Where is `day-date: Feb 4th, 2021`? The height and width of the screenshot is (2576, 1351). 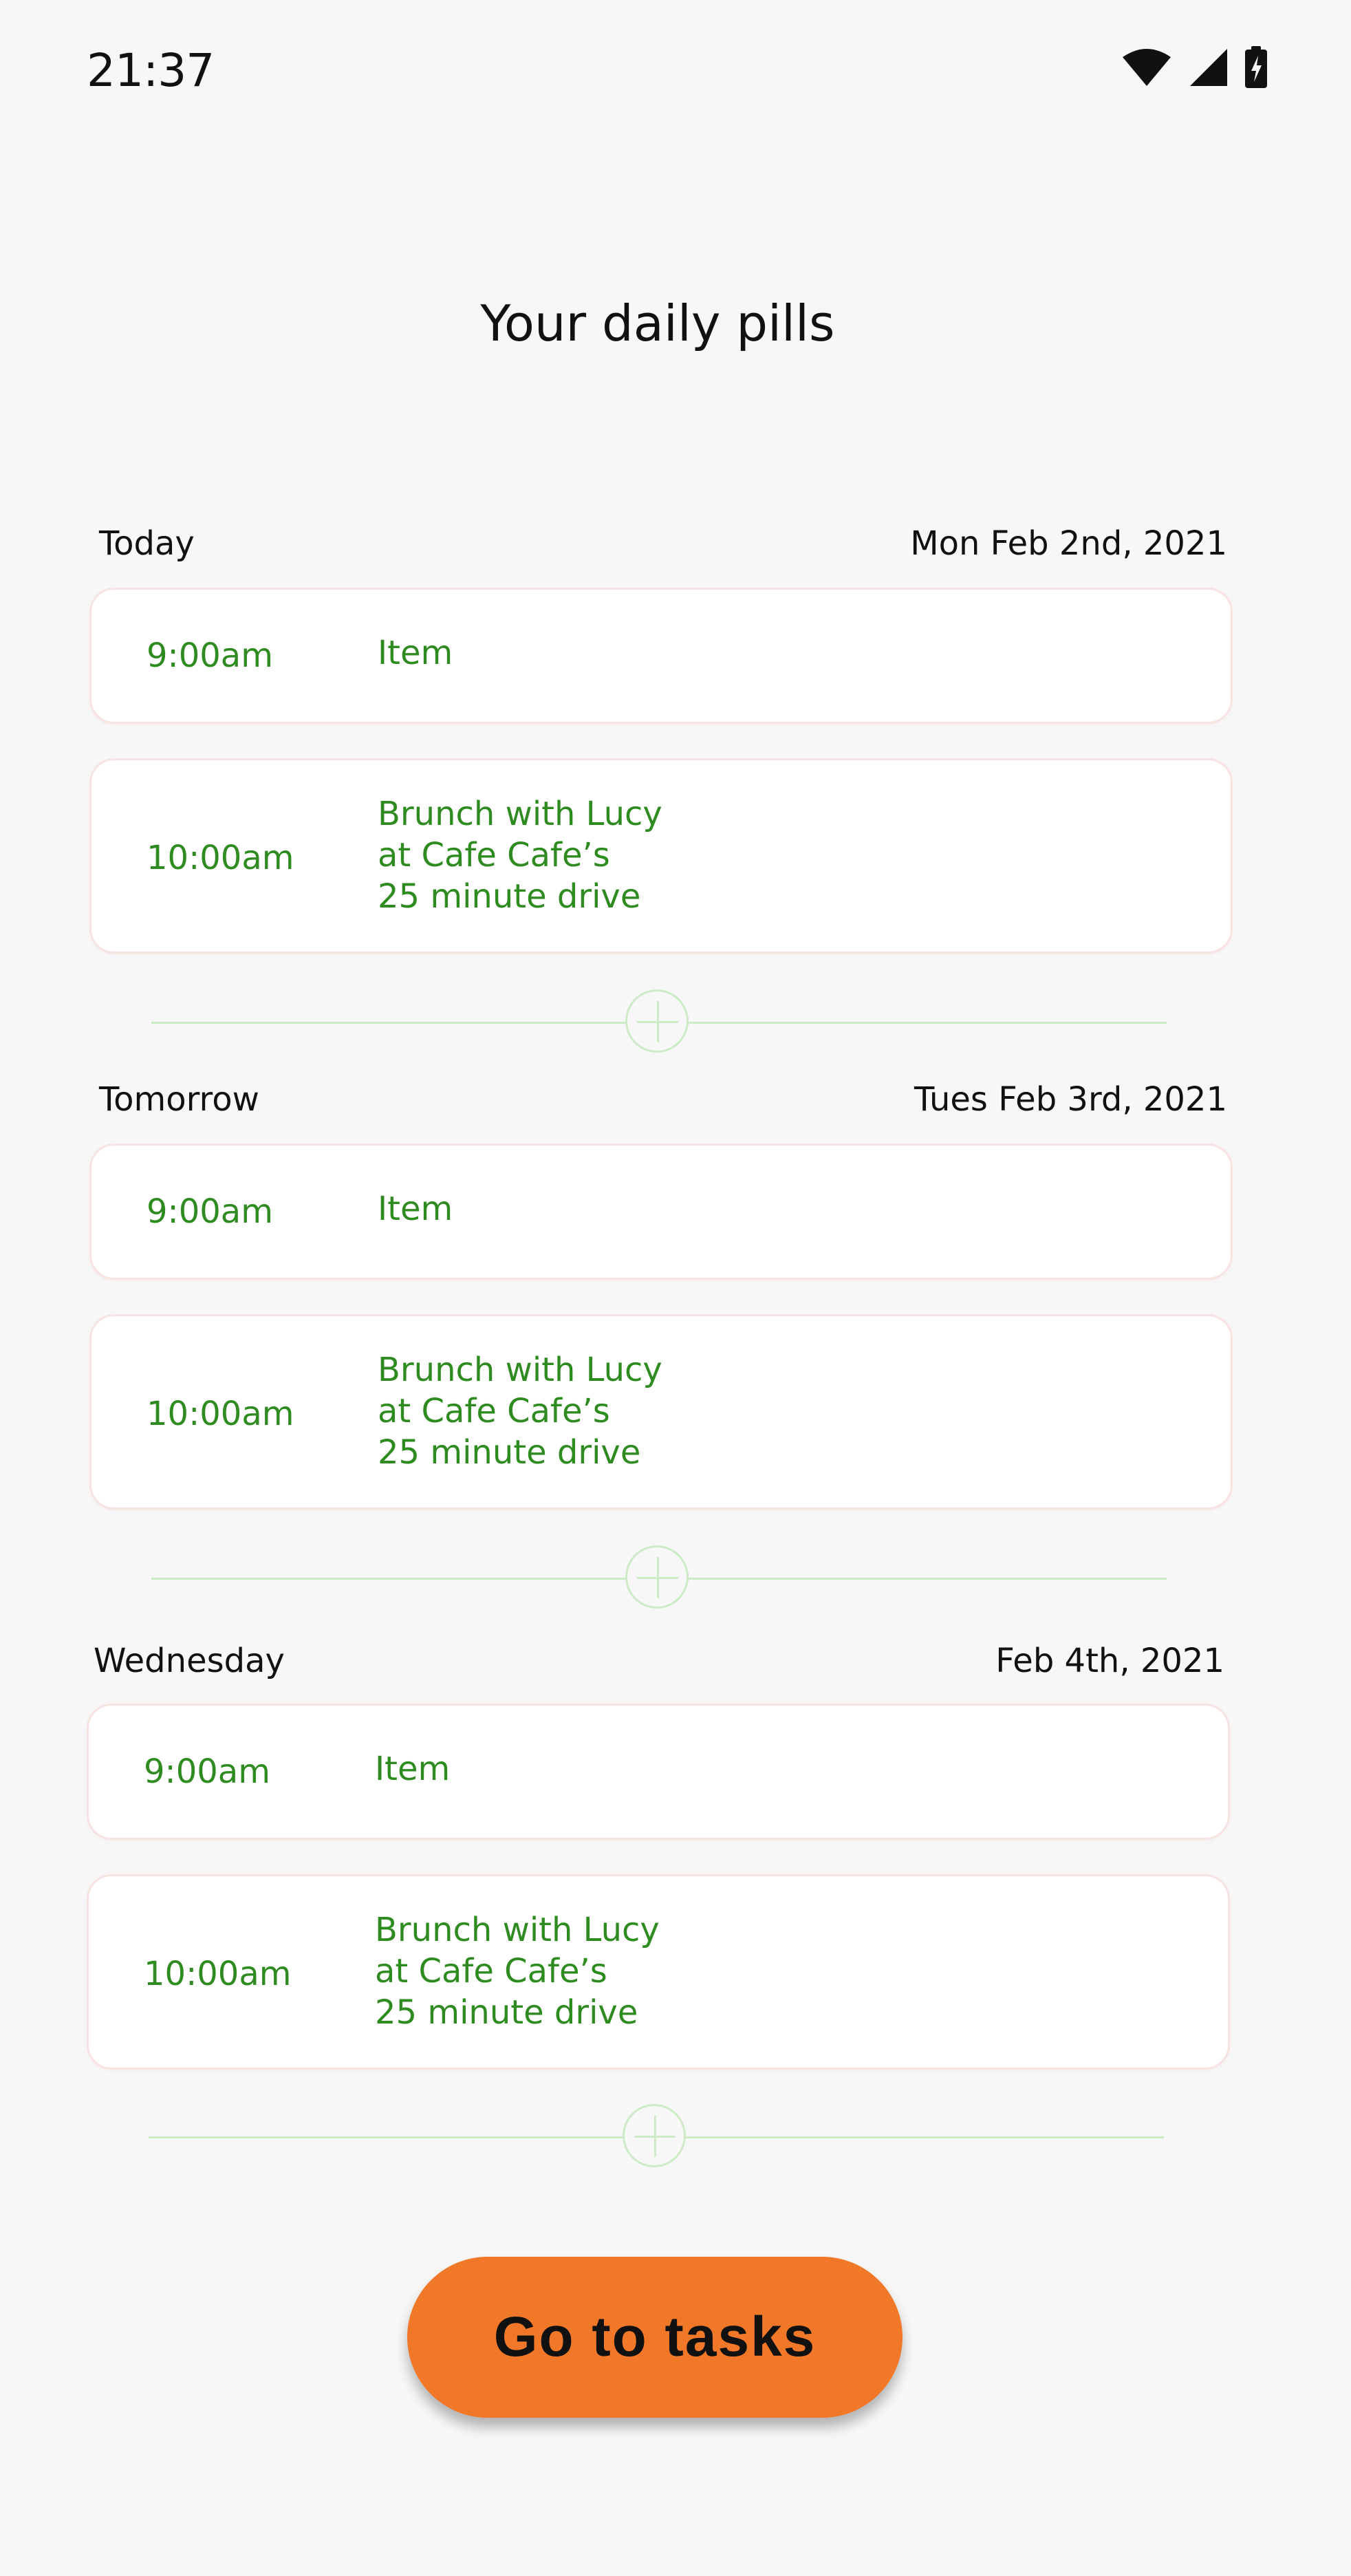
day-date: Feb 4th, 2021 is located at coordinates (1109, 1661).